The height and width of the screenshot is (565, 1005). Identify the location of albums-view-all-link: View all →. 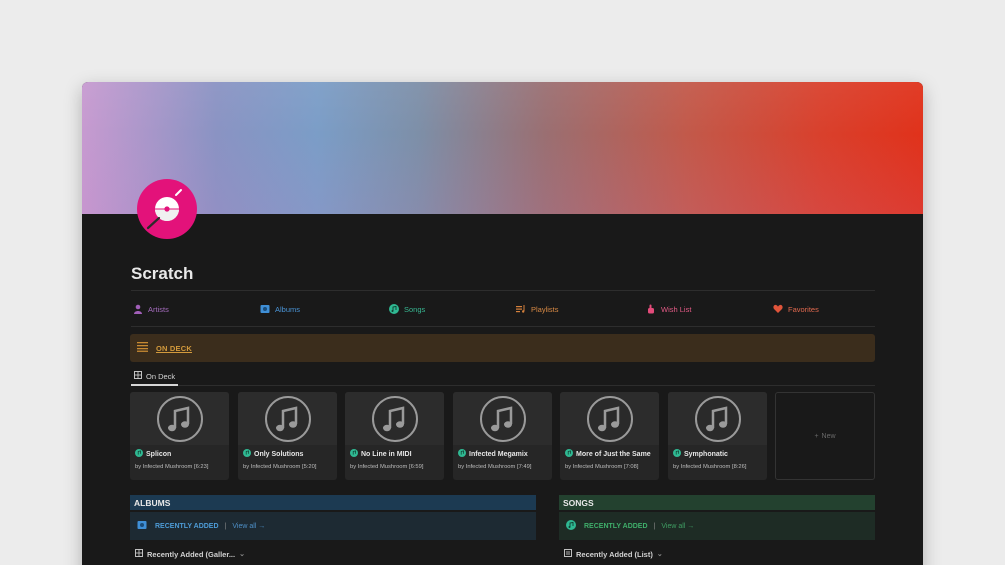
(248, 526).